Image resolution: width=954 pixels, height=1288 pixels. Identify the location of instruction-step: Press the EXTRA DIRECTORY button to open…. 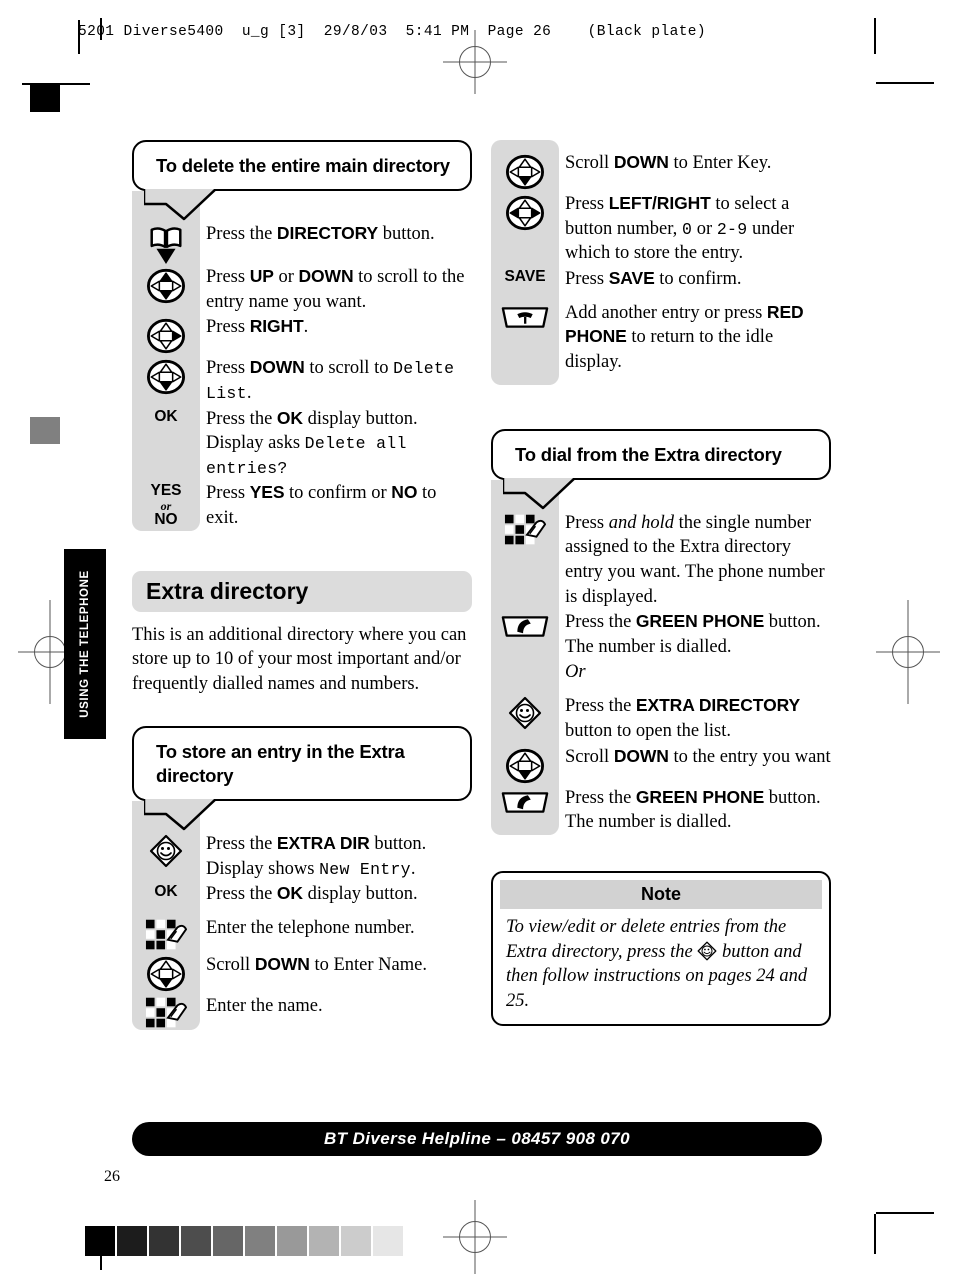
(661, 718).